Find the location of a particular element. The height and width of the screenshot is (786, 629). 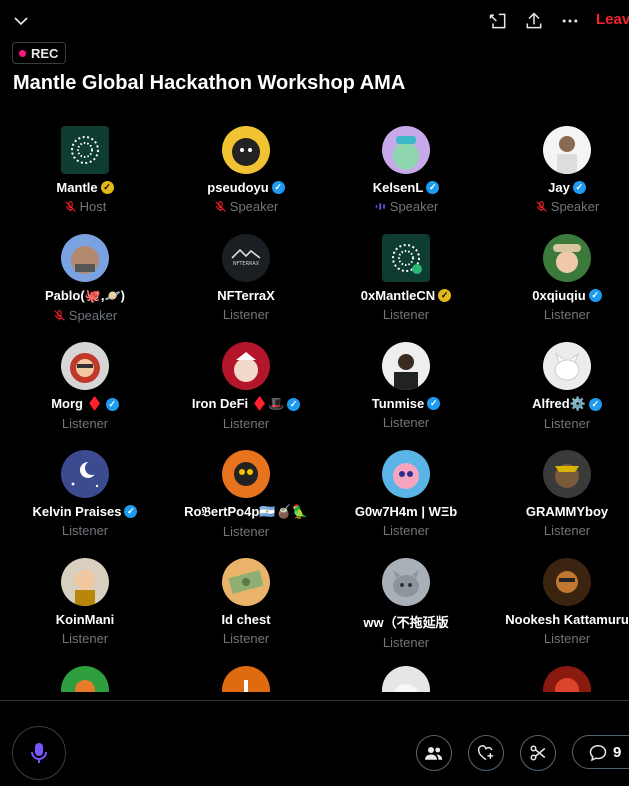

participant-role-row: Host is located at coordinates (85, 206).